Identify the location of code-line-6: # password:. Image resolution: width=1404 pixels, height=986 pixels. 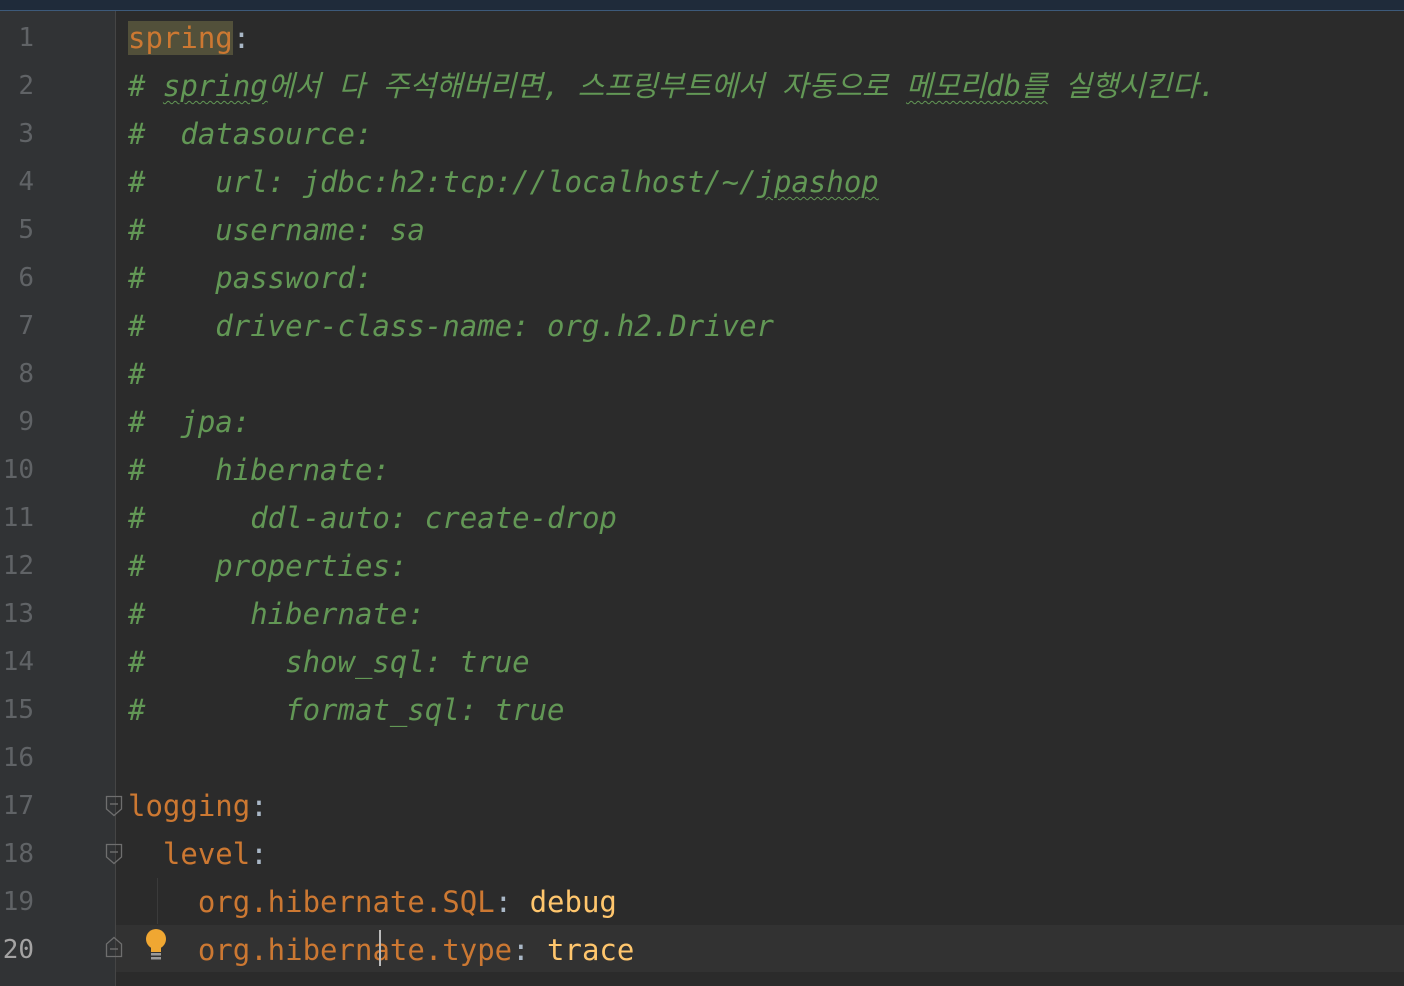
(250, 278).